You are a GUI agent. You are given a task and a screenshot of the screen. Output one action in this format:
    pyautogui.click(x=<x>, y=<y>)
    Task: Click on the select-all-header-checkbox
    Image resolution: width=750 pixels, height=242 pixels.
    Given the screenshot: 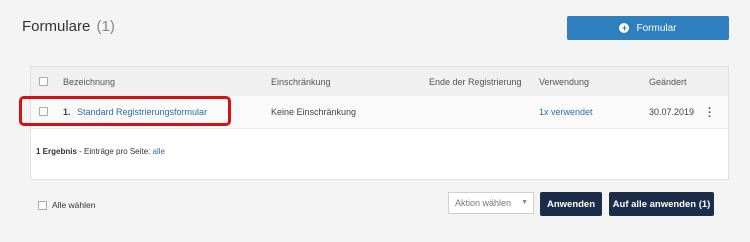 What is the action you would take?
    pyautogui.click(x=43, y=81)
    